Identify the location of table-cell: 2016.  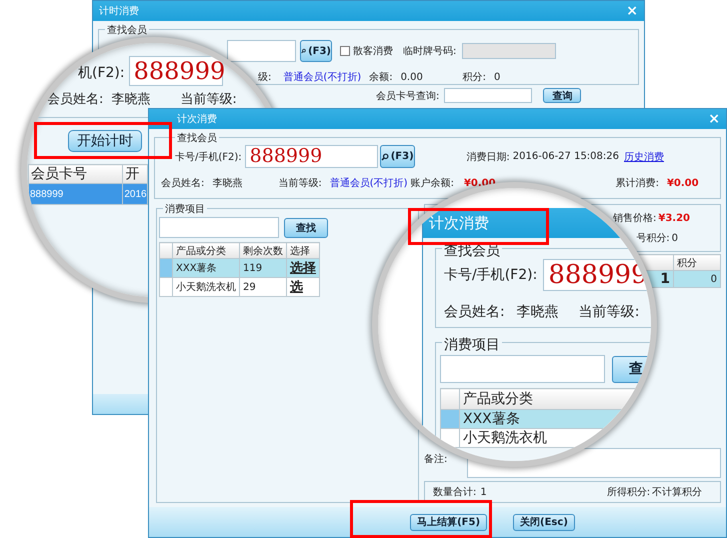
(135, 194).